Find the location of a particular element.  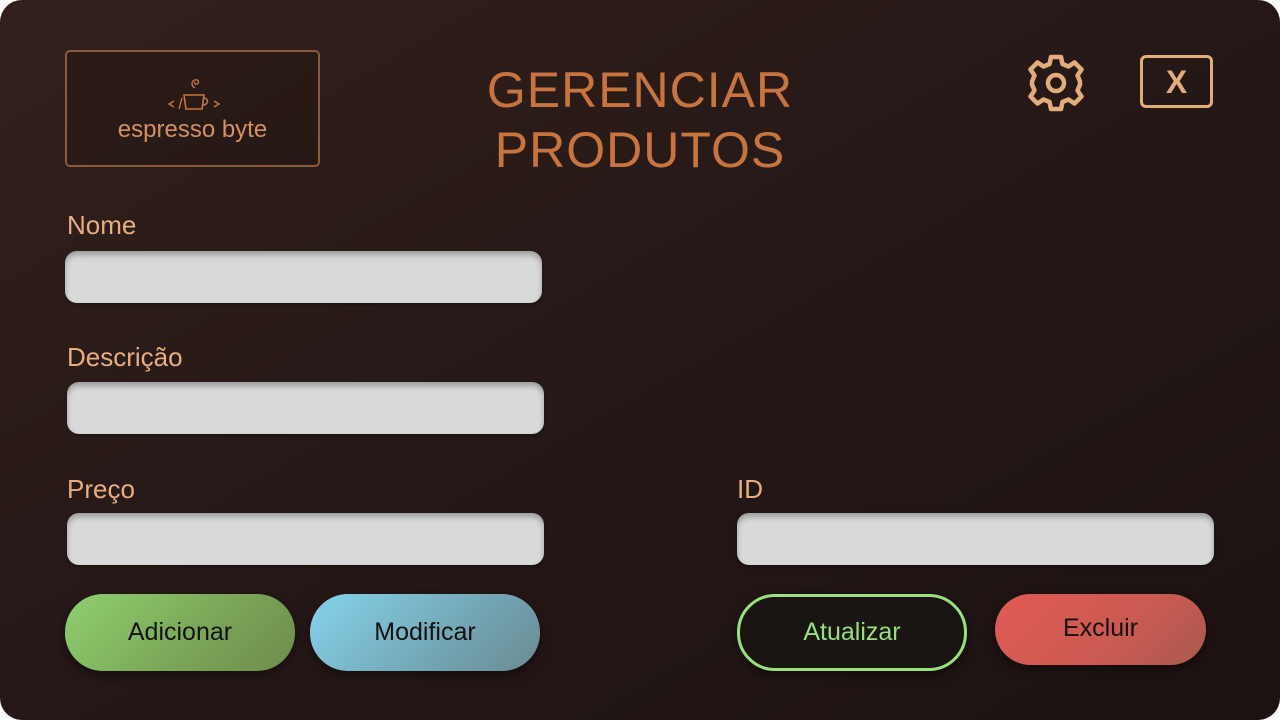

modificar-button: Modificar is located at coordinates (425, 632).